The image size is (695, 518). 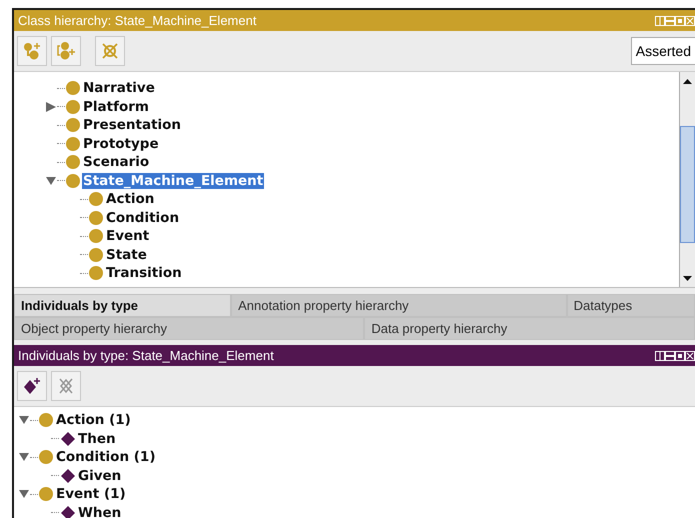 I want to click on add-subclass-icon, so click(x=32, y=51).